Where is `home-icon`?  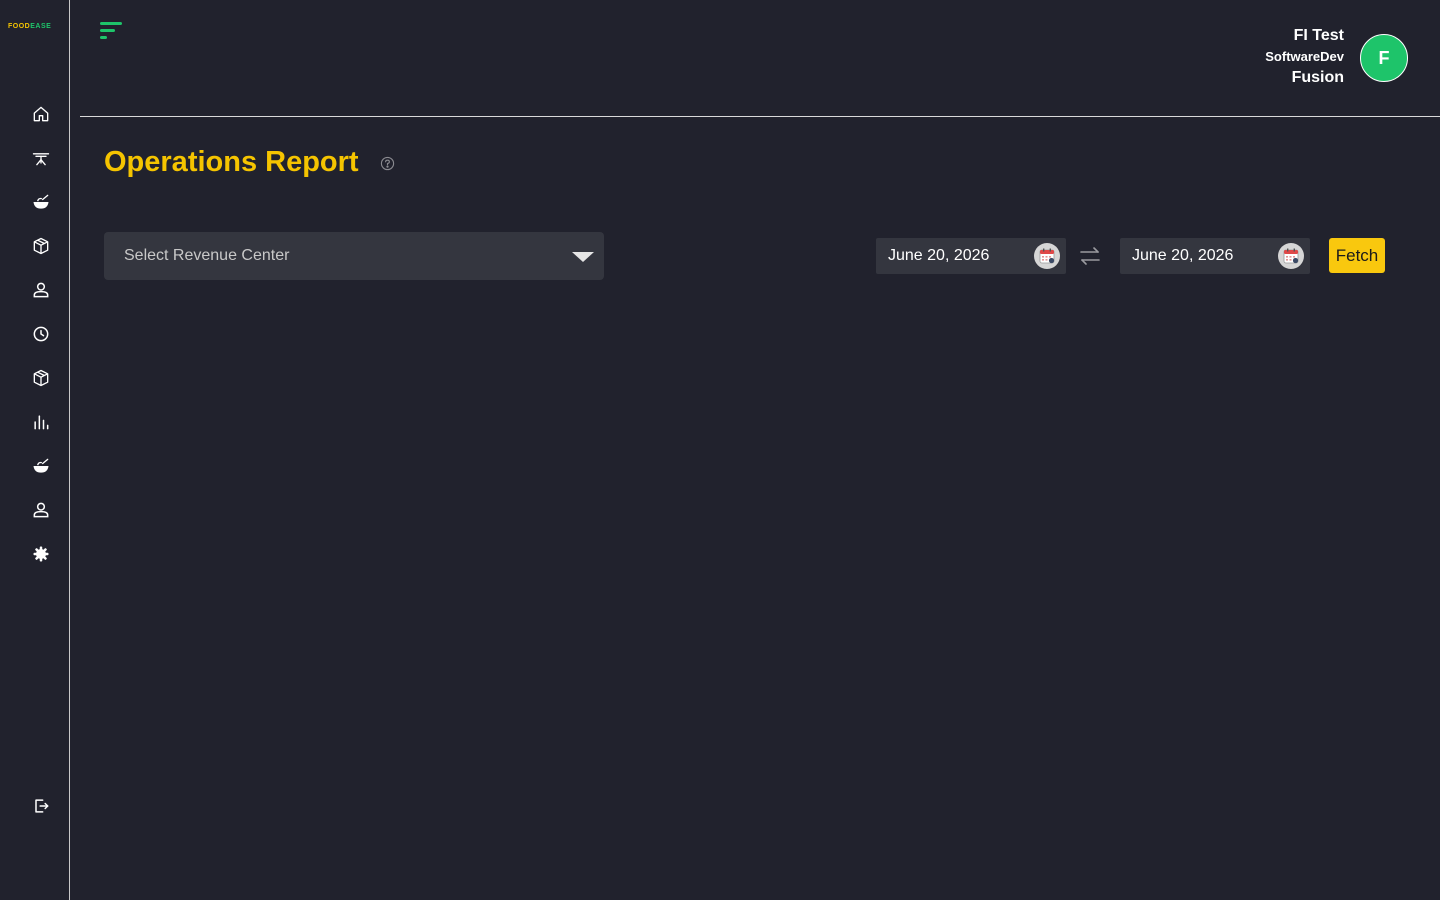
home-icon is located at coordinates (41, 114).